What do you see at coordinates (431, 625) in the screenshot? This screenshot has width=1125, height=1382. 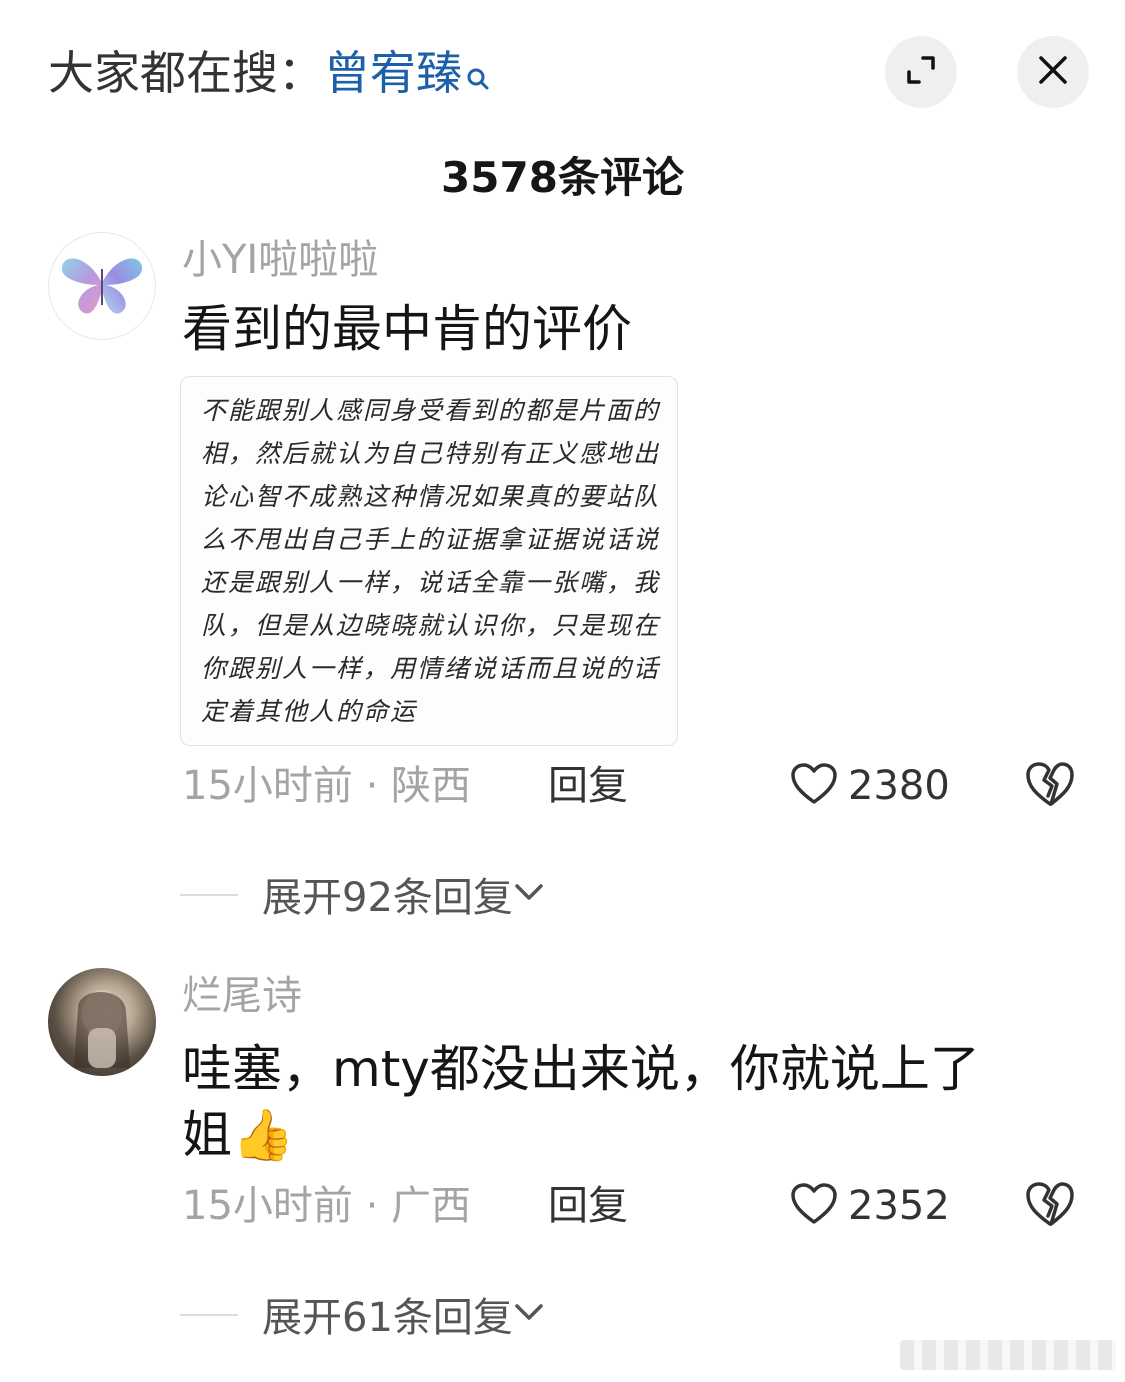 I see `image-text-line: 队，但是从边晓晓就认识你，只是现在` at bounding box center [431, 625].